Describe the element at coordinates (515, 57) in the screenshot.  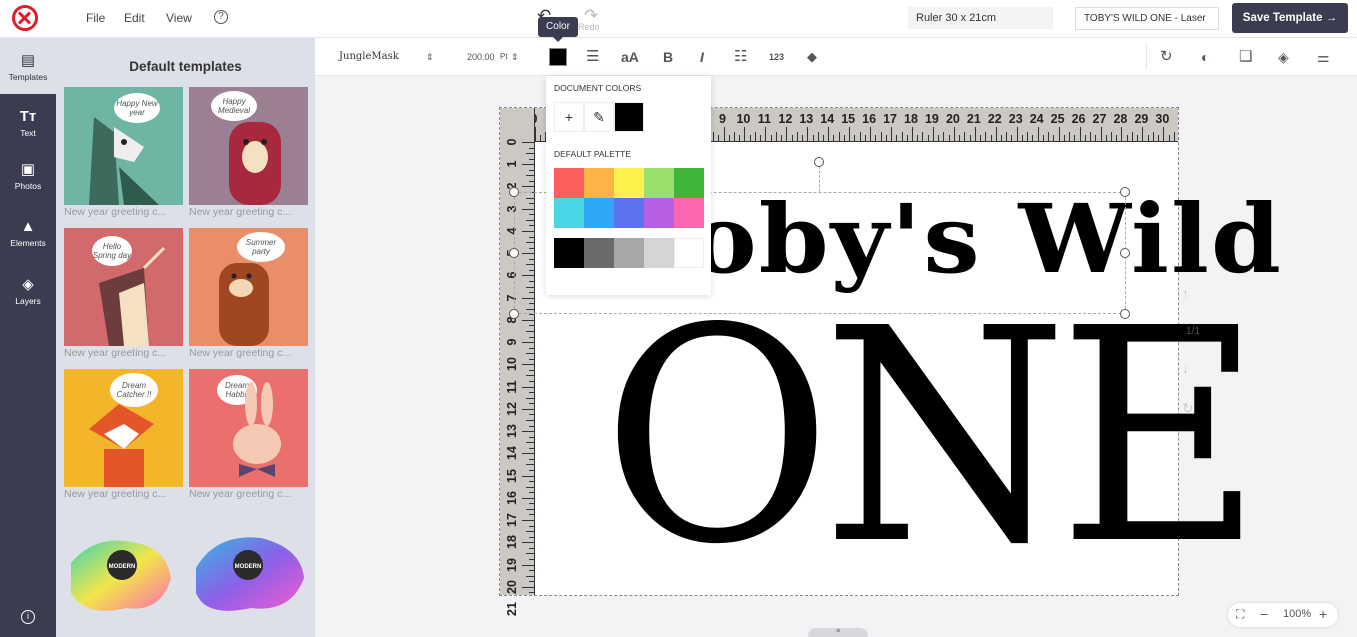
I see `font-size-stepper-icon: ⇕` at that location.